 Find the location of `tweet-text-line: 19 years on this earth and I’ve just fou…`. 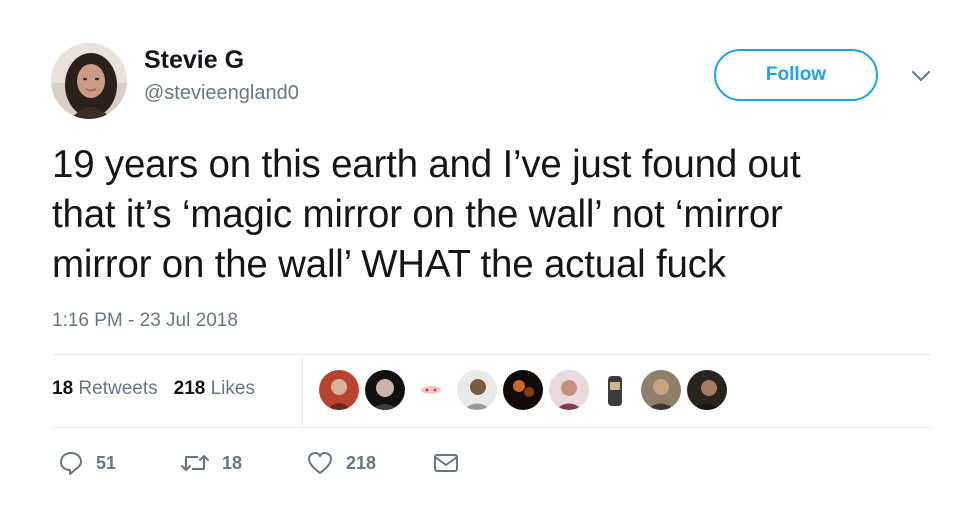

tweet-text-line: 19 years on this earth and I’ve just fou… is located at coordinates (426, 164).